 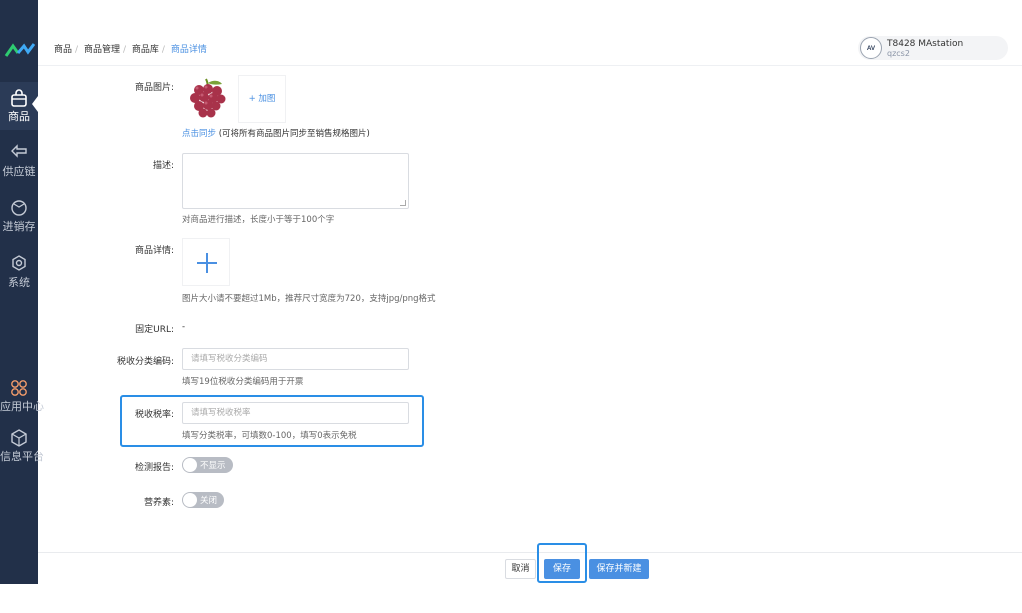 I want to click on user-account: qzcs2, so click(x=898, y=53).